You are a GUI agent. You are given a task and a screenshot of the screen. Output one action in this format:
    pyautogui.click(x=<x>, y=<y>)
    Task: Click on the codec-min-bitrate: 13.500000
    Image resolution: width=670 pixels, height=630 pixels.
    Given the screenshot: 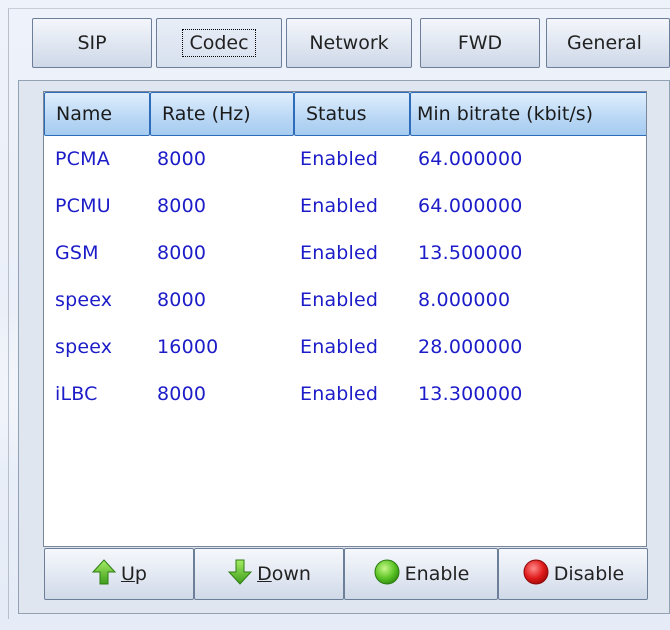 What is the action you would take?
    pyautogui.click(x=470, y=253)
    